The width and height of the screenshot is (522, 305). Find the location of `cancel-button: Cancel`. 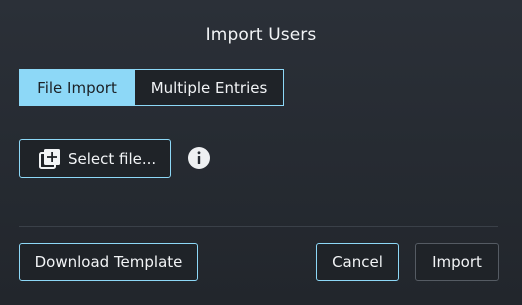

cancel-button: Cancel is located at coordinates (357, 262).